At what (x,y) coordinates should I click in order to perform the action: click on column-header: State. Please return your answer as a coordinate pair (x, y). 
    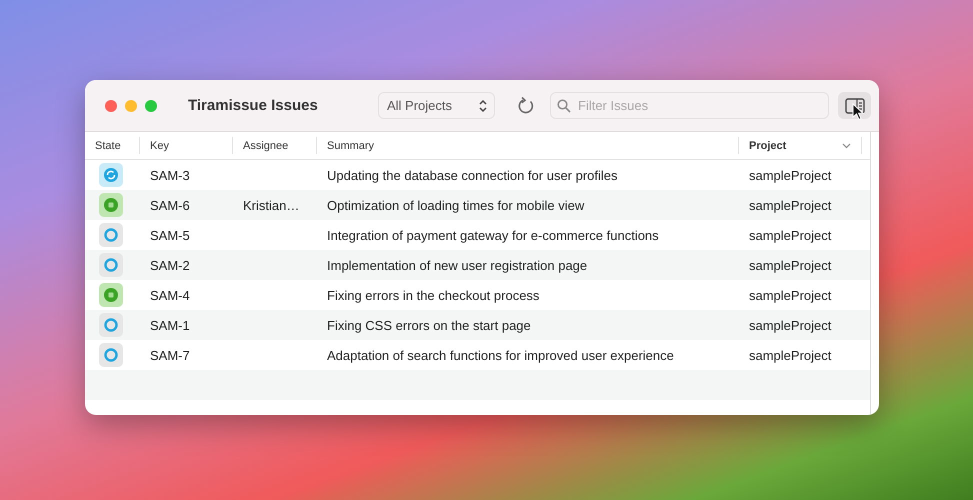
    Looking at the image, I should click on (112, 145).